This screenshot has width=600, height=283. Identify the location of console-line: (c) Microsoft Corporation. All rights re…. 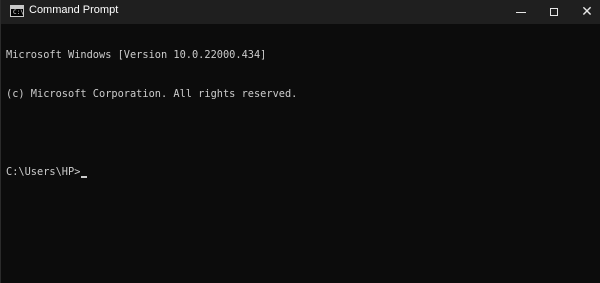
(152, 94).